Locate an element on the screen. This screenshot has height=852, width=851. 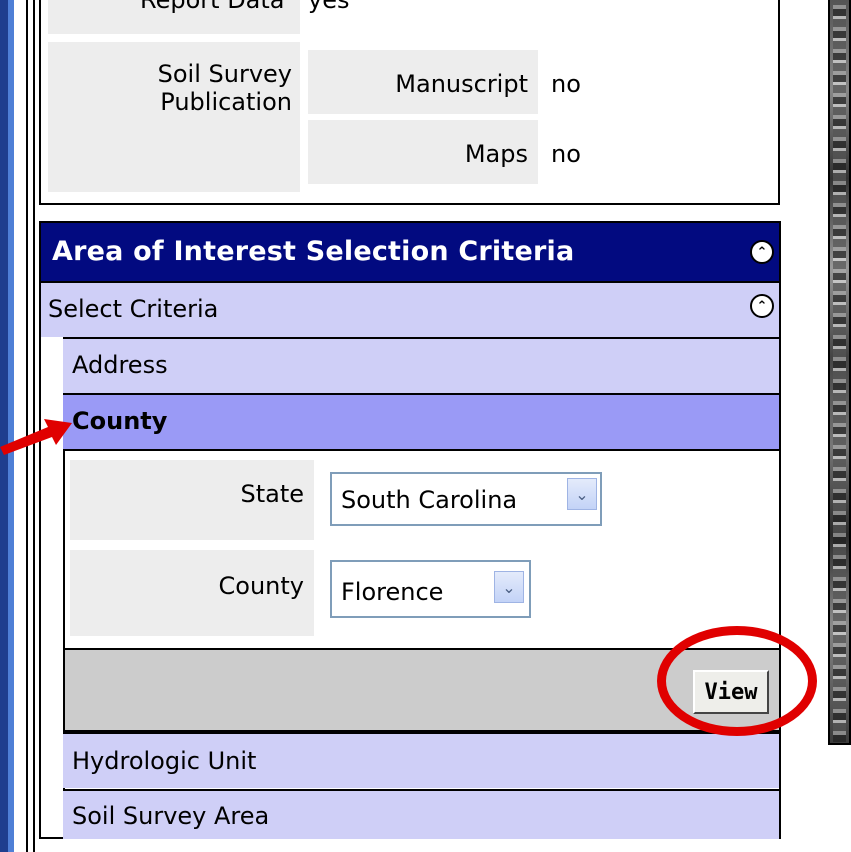
select-criteria-label: Select Criteria is located at coordinates (133, 309).